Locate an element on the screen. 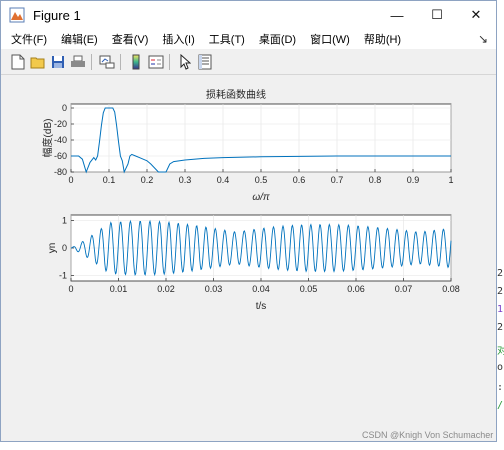 This screenshot has height=450, width=504. x-tick-label: 0.4 is located at coordinates (223, 180).